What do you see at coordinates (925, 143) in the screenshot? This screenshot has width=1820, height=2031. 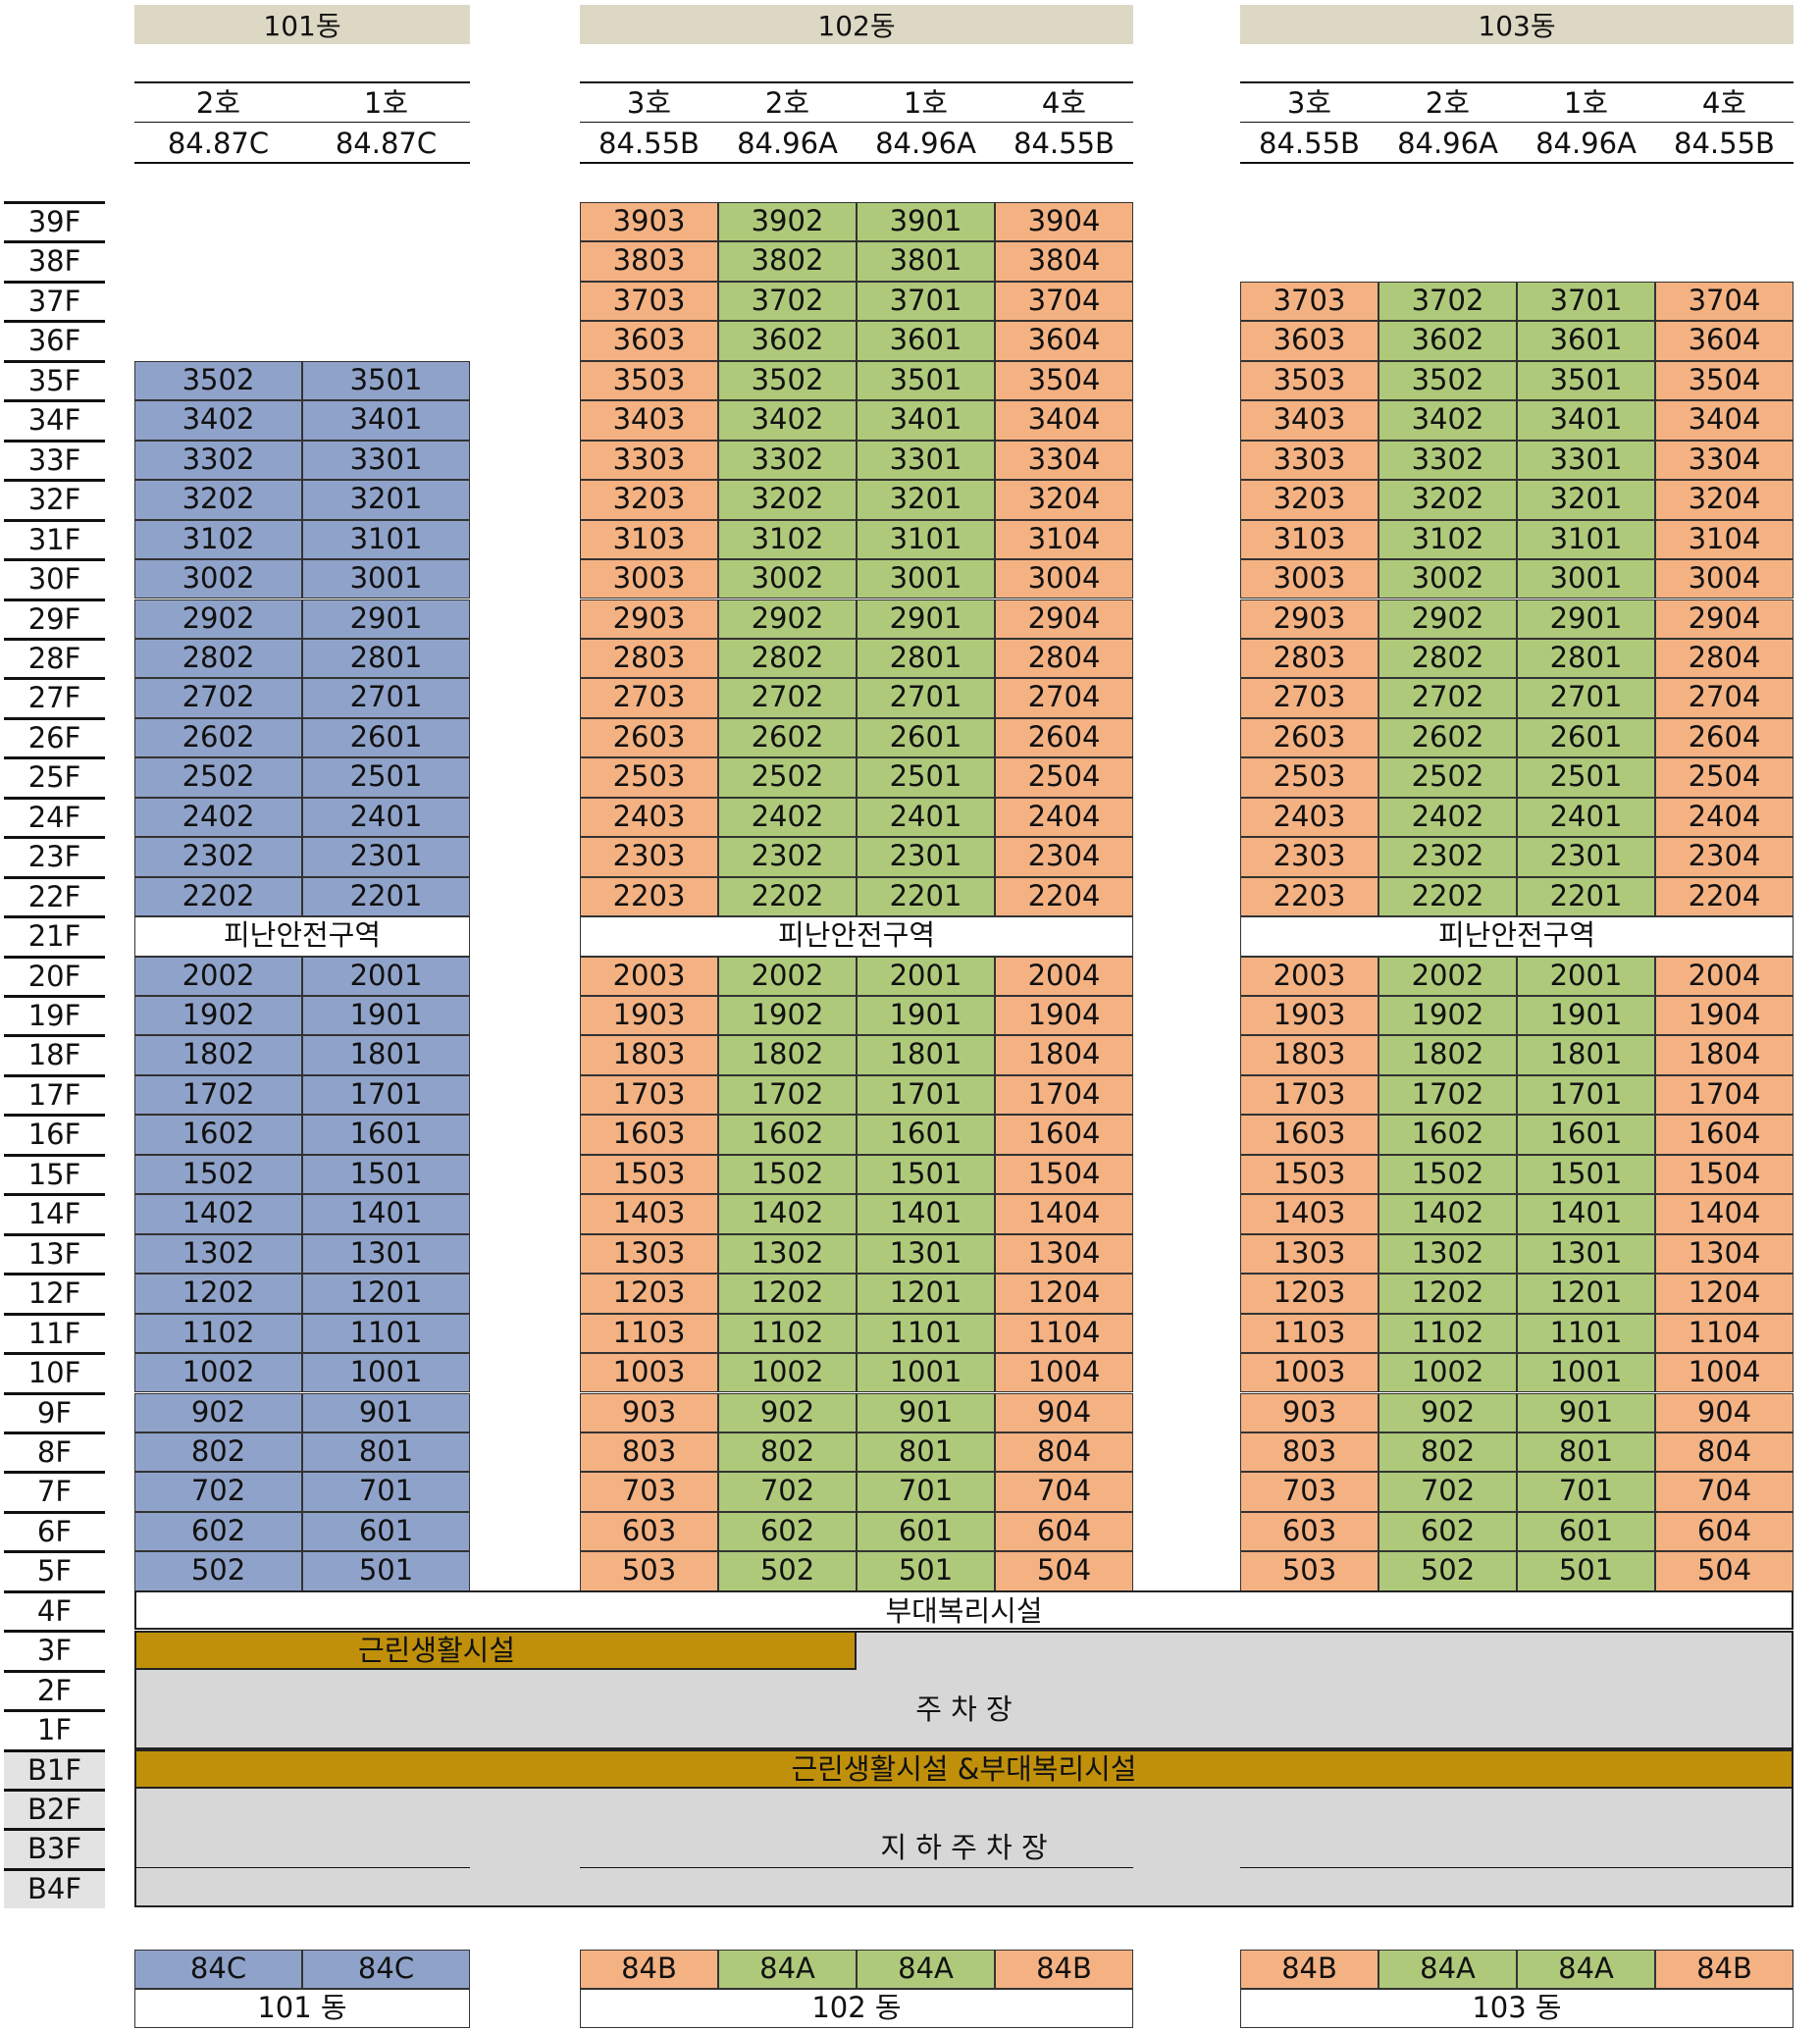 I see `unit-area: 84.96A` at bounding box center [925, 143].